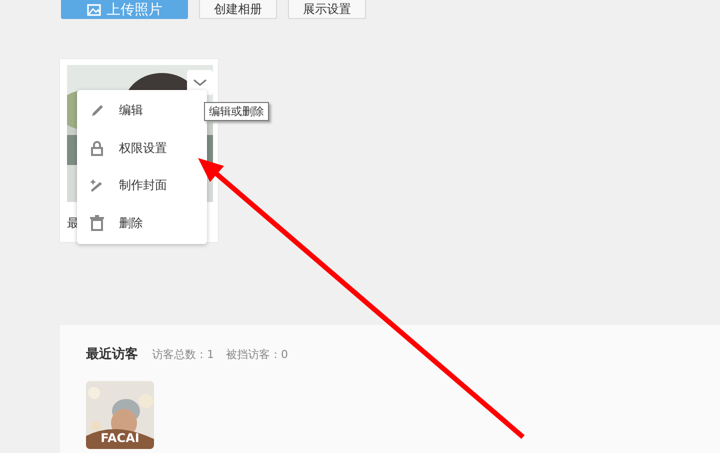  Describe the element at coordinates (97, 186) in the screenshot. I see `wand-icon` at that location.